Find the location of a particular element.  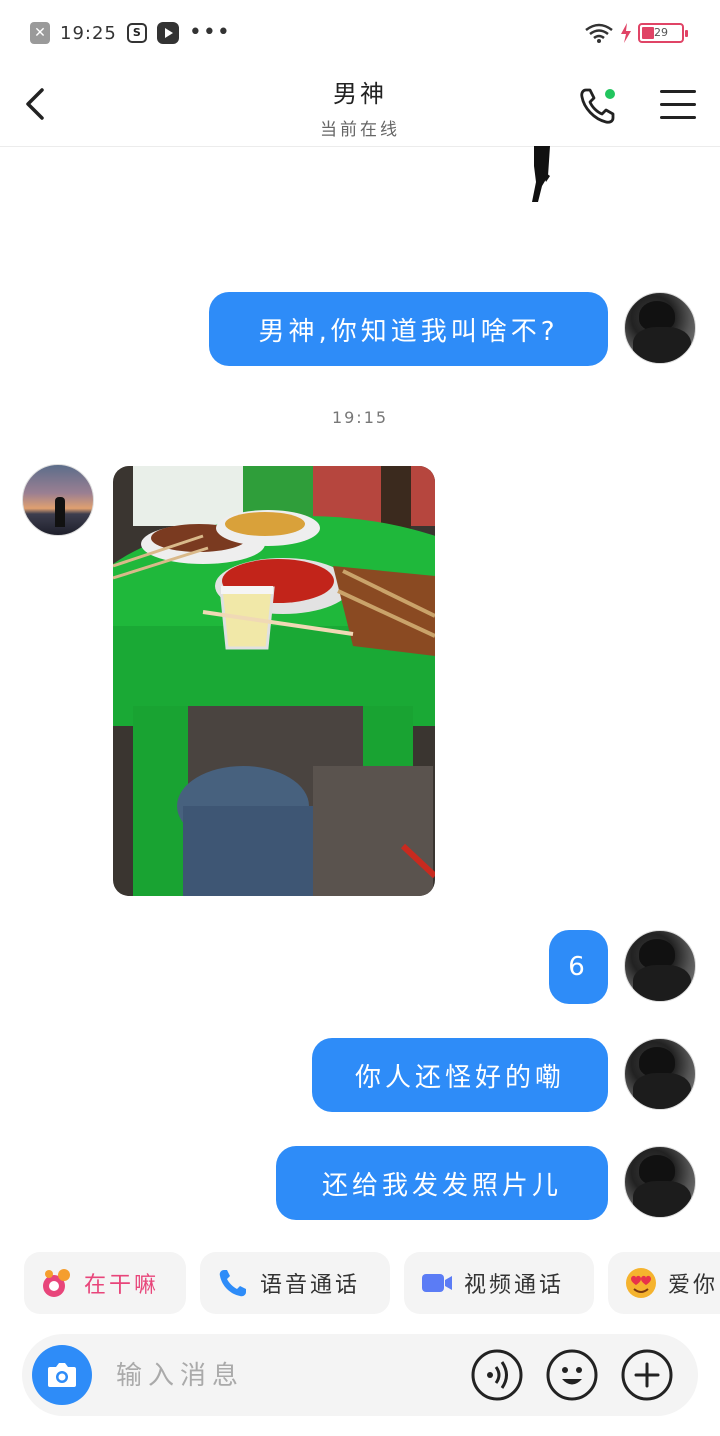

voice-icon is located at coordinates (497, 1375).